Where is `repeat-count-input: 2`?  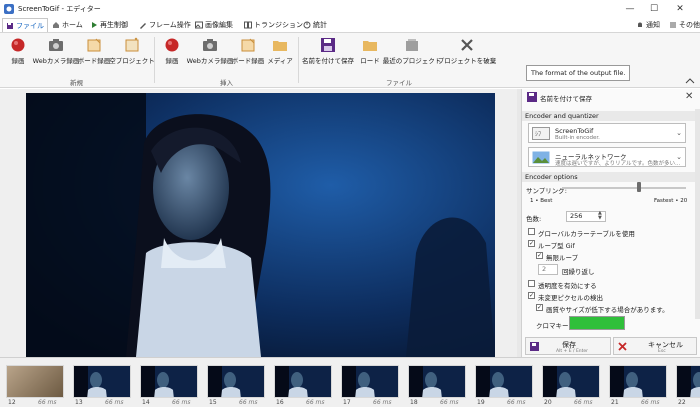 repeat-count-input: 2 is located at coordinates (548, 269).